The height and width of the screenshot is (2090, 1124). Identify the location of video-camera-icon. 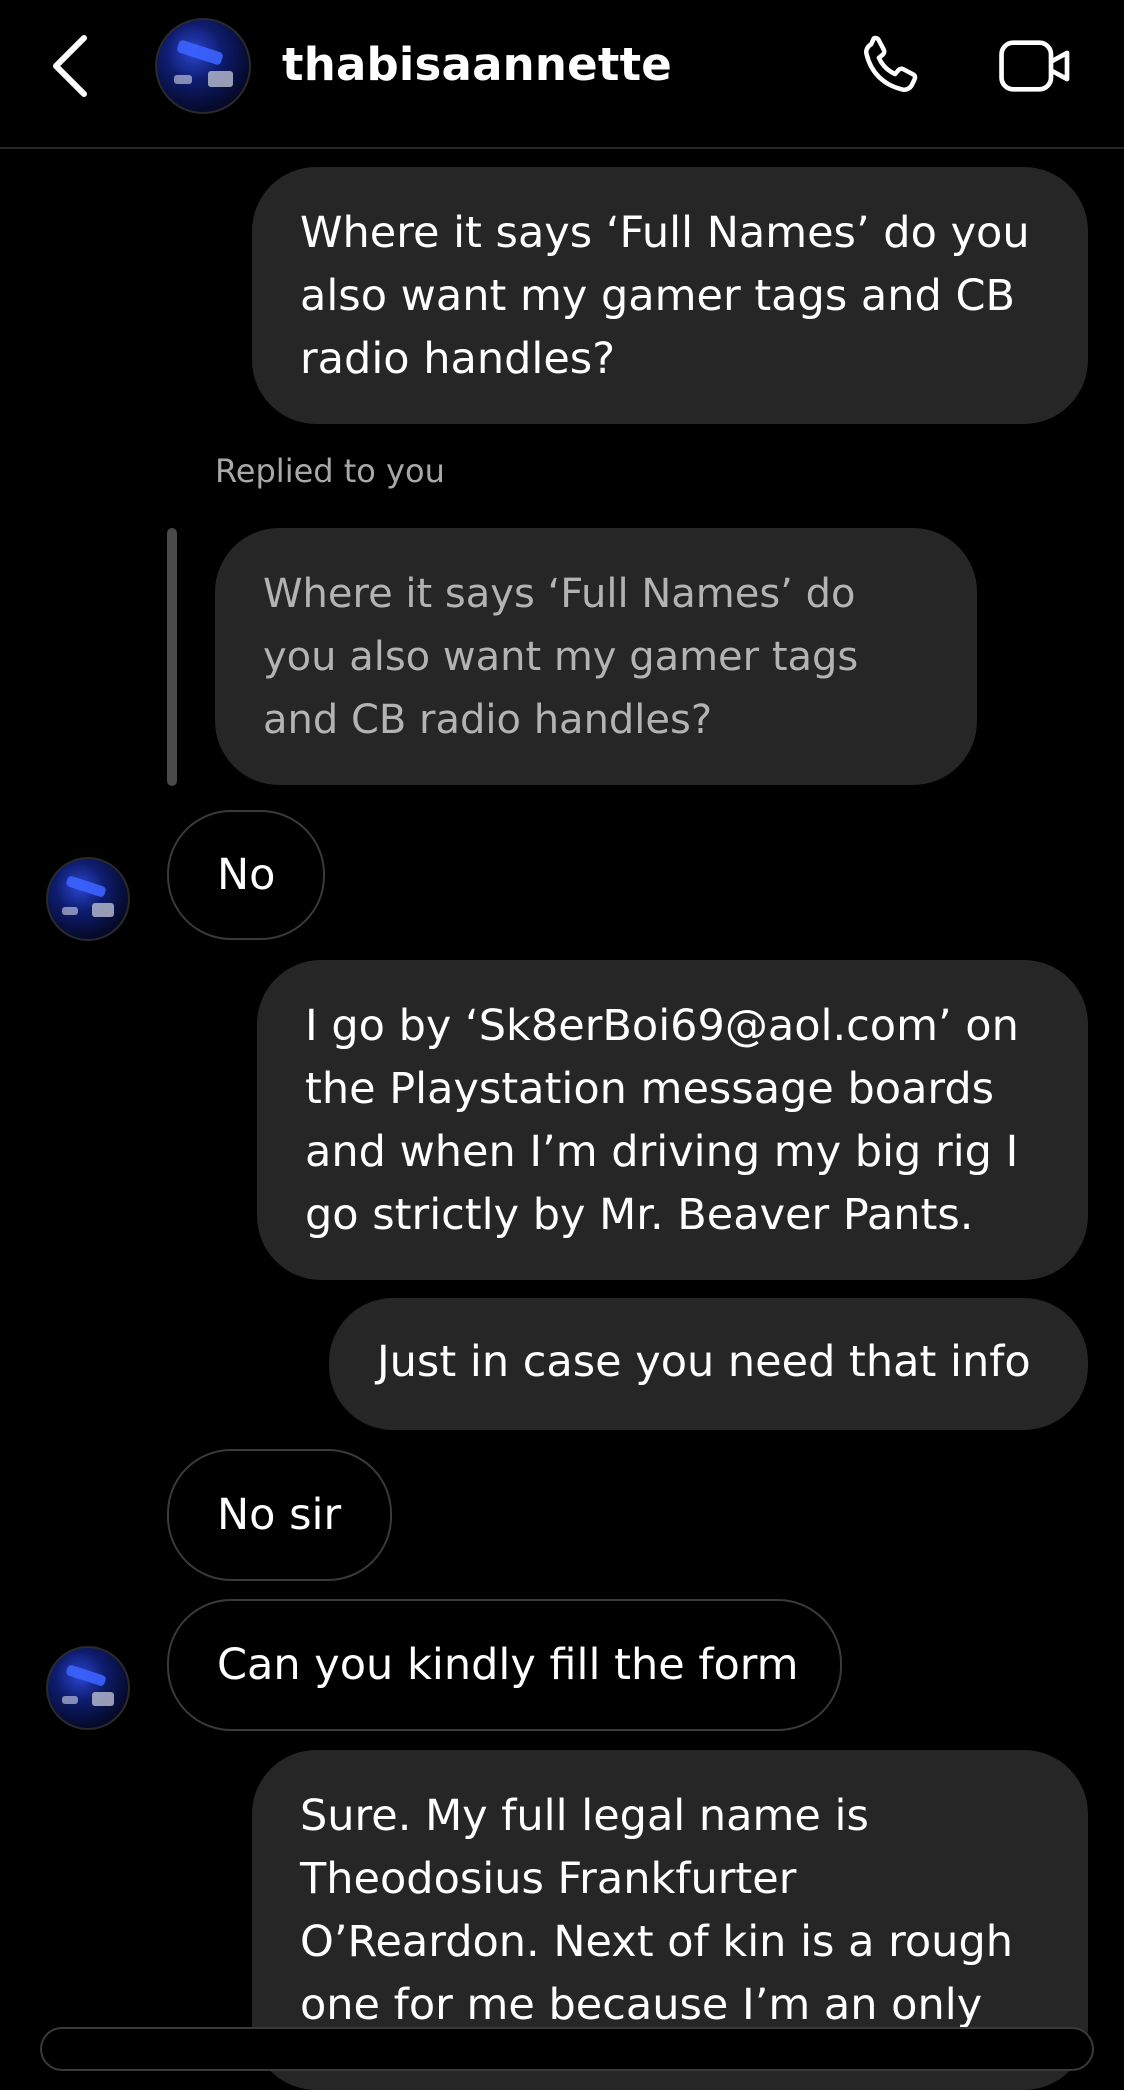
(1034, 66).